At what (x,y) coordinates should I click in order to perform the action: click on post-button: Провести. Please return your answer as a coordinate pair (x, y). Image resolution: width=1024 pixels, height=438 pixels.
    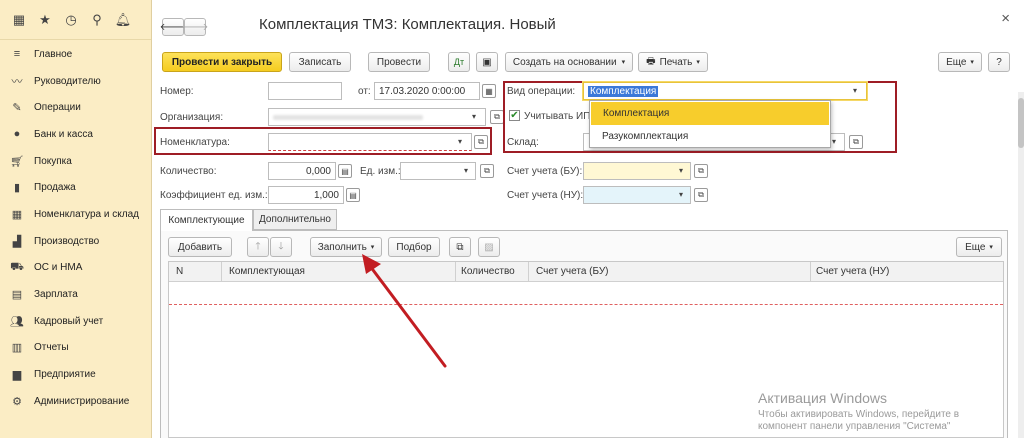
    Looking at the image, I should click on (399, 62).